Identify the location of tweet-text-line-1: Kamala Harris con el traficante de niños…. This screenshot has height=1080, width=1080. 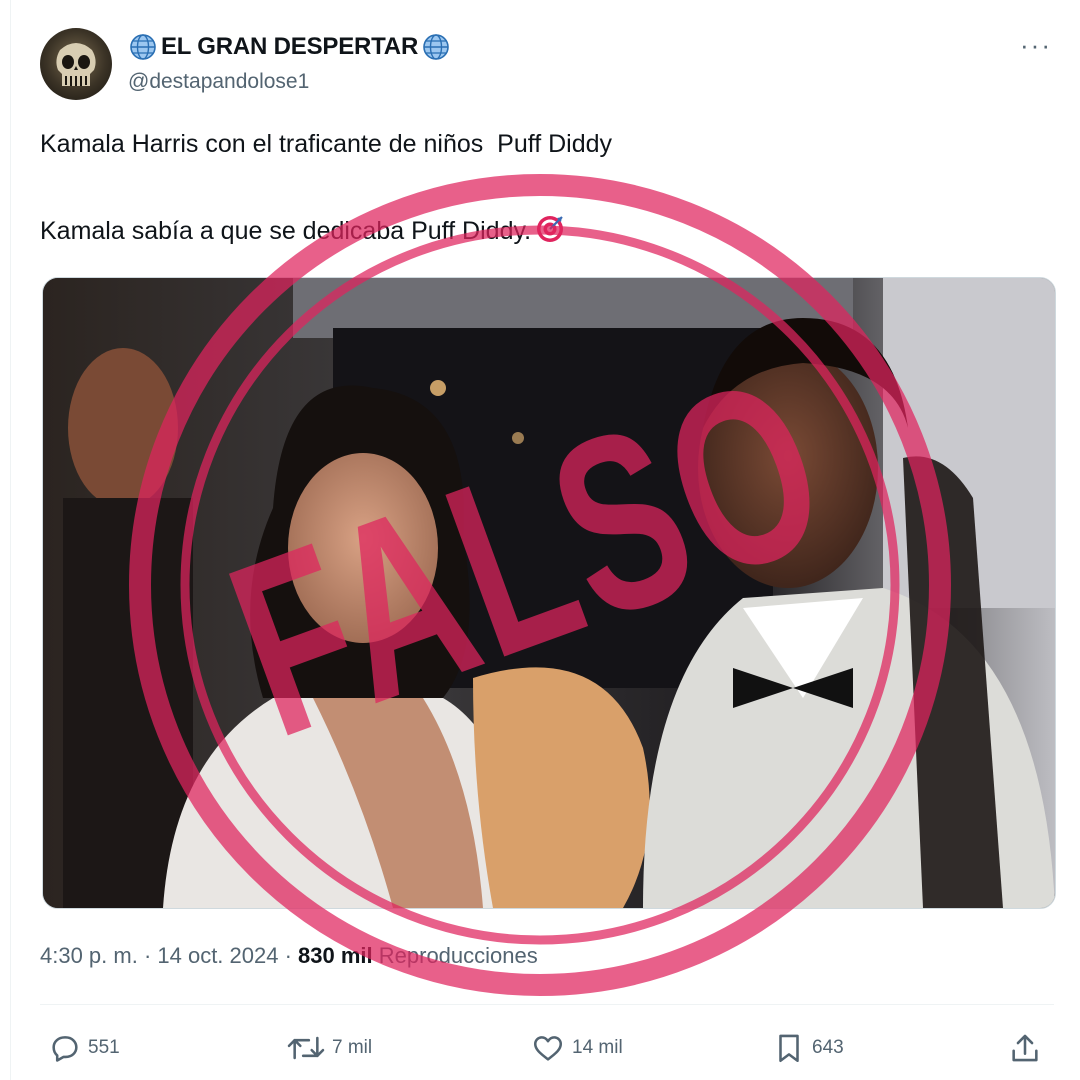
(326, 144).